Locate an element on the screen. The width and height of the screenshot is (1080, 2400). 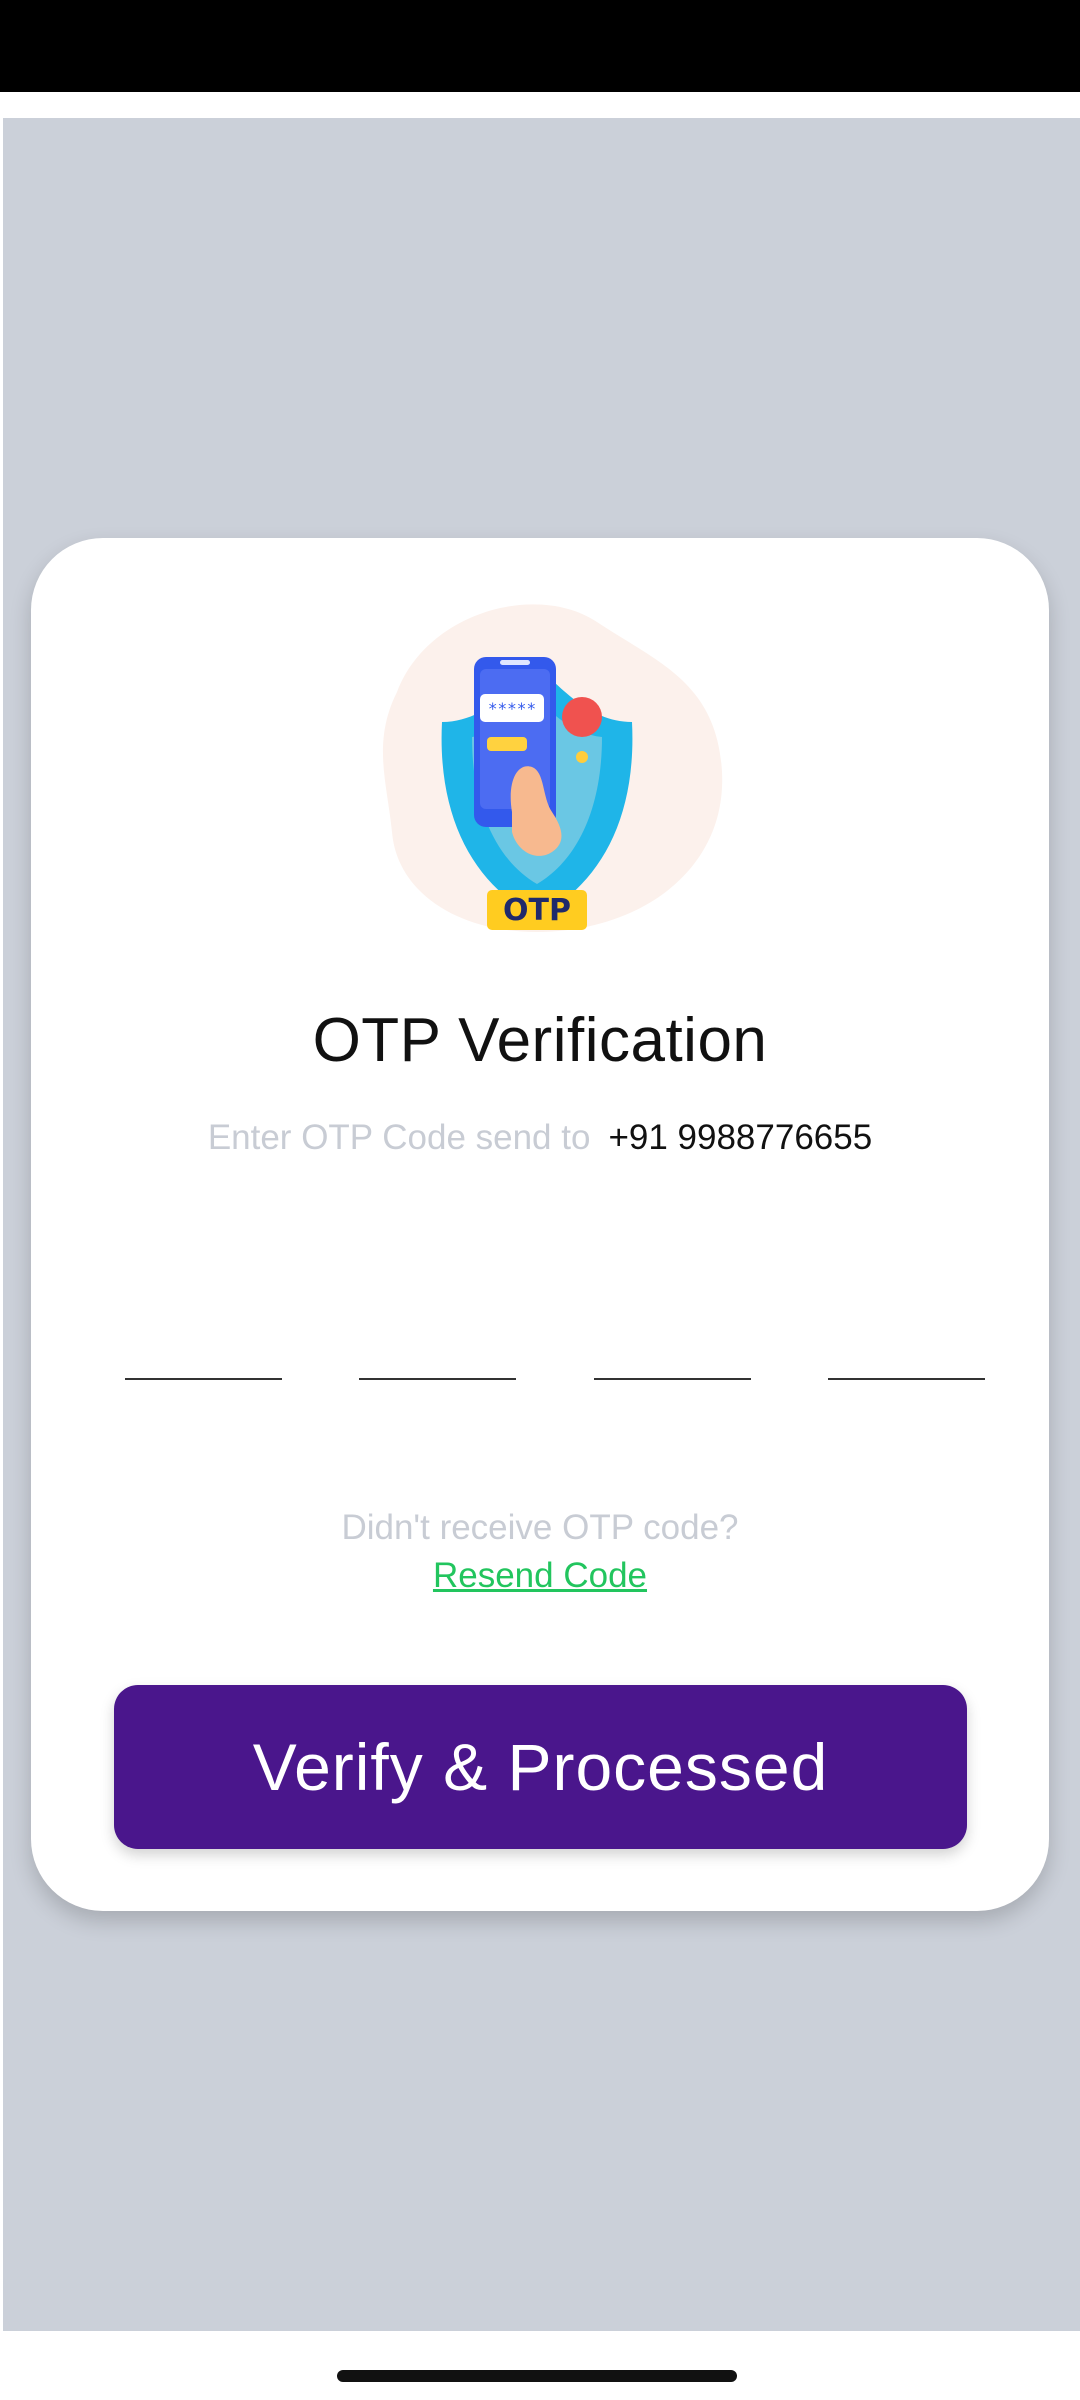
otp-shield-phone-icon: ***** OTP is located at coordinates (552, 768).